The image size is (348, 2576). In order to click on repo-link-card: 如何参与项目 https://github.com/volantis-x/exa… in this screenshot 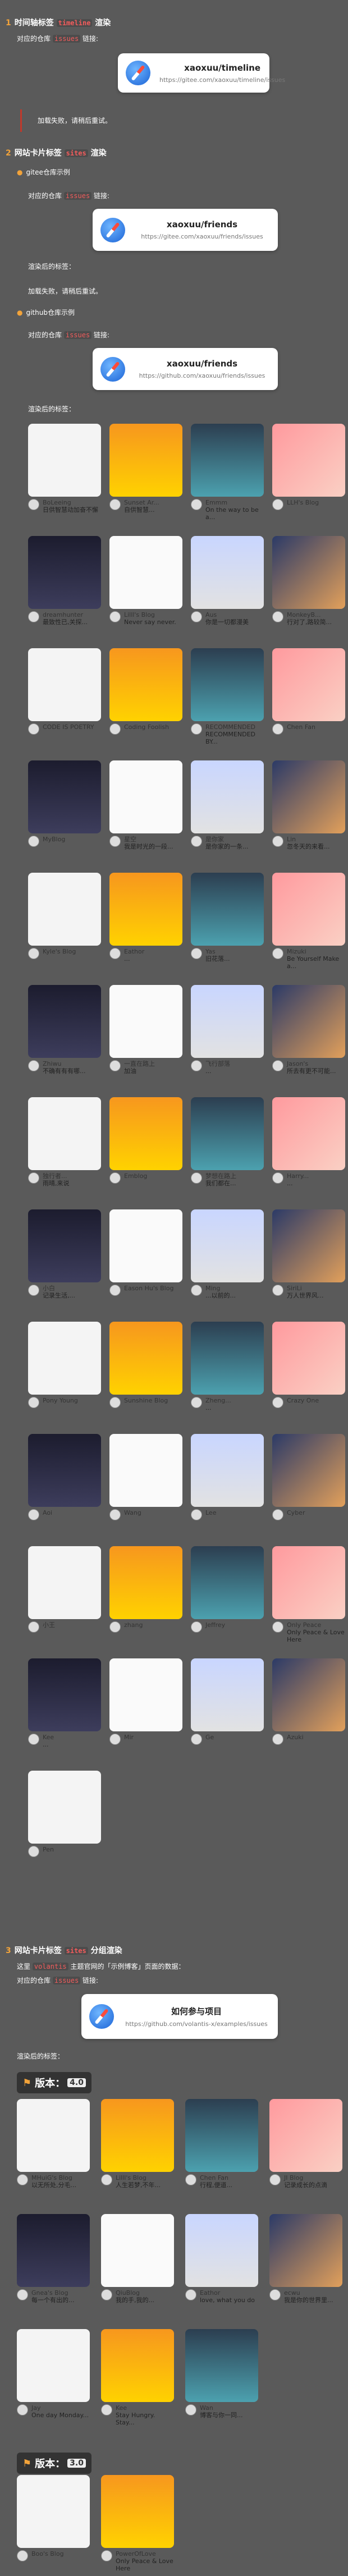, I will do `click(179, 2016)`.